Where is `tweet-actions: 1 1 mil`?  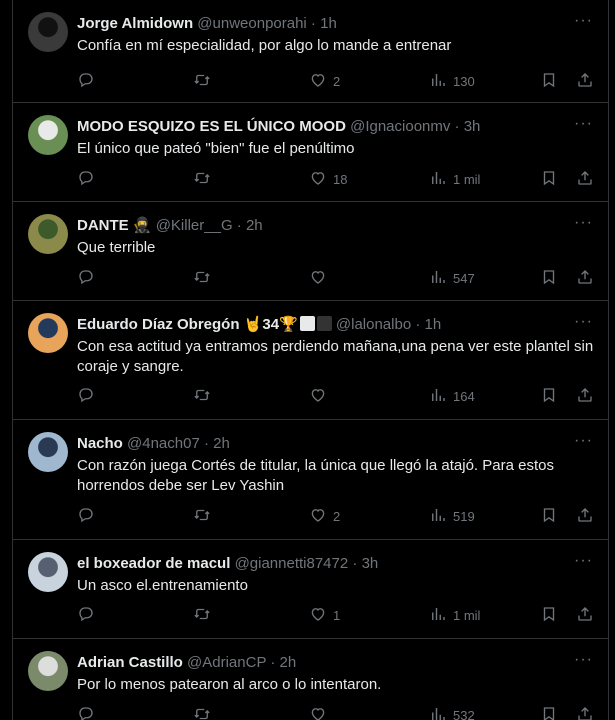
tweet-actions: 1 1 mil is located at coordinates (338, 615).